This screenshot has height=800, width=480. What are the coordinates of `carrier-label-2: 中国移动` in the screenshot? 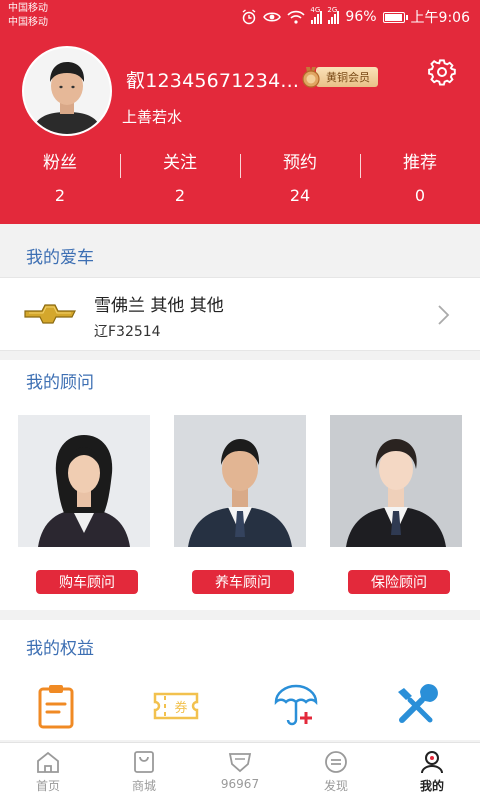 It's located at (28, 22).